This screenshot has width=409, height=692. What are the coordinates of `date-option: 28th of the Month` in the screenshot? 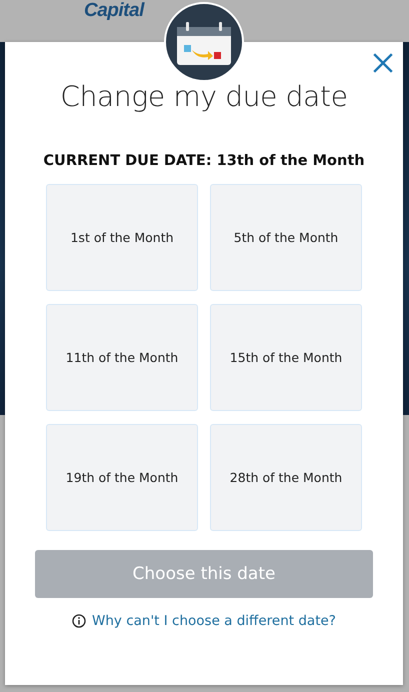 It's located at (286, 477).